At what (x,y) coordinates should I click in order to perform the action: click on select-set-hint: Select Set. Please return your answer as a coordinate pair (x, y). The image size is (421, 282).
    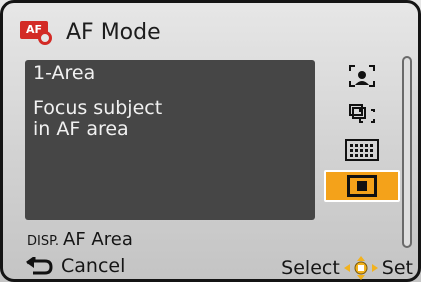
    Looking at the image, I should click on (347, 268).